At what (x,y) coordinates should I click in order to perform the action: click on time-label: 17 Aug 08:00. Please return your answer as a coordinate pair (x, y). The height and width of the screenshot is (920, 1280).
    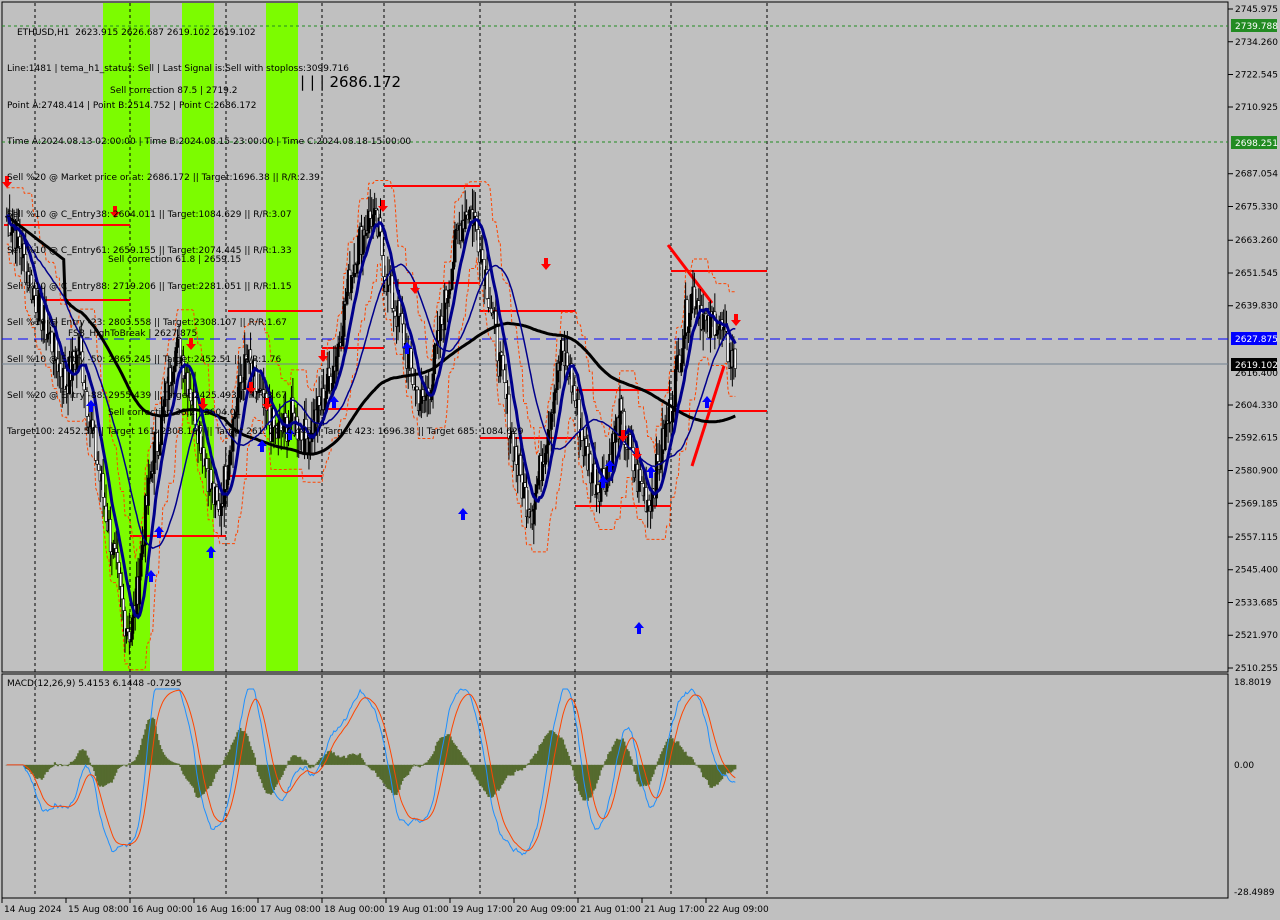
    Looking at the image, I should click on (290, 910).